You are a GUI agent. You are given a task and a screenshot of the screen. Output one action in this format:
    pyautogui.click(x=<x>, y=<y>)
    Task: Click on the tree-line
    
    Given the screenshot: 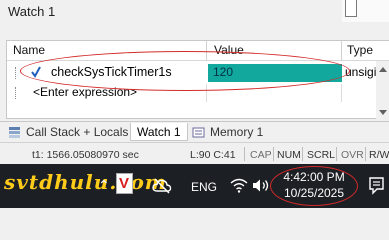 What is the action you would take?
    pyautogui.click(x=20, y=93)
    